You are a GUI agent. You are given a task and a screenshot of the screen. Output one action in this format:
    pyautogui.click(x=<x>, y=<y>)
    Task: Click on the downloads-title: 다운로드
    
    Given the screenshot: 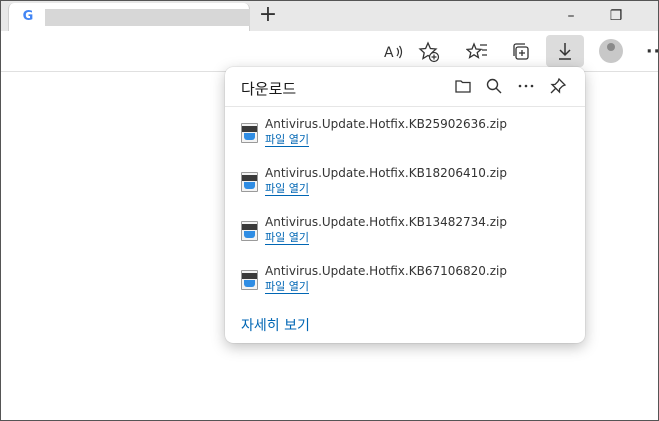 What is the action you would take?
    pyautogui.click(x=269, y=89)
    